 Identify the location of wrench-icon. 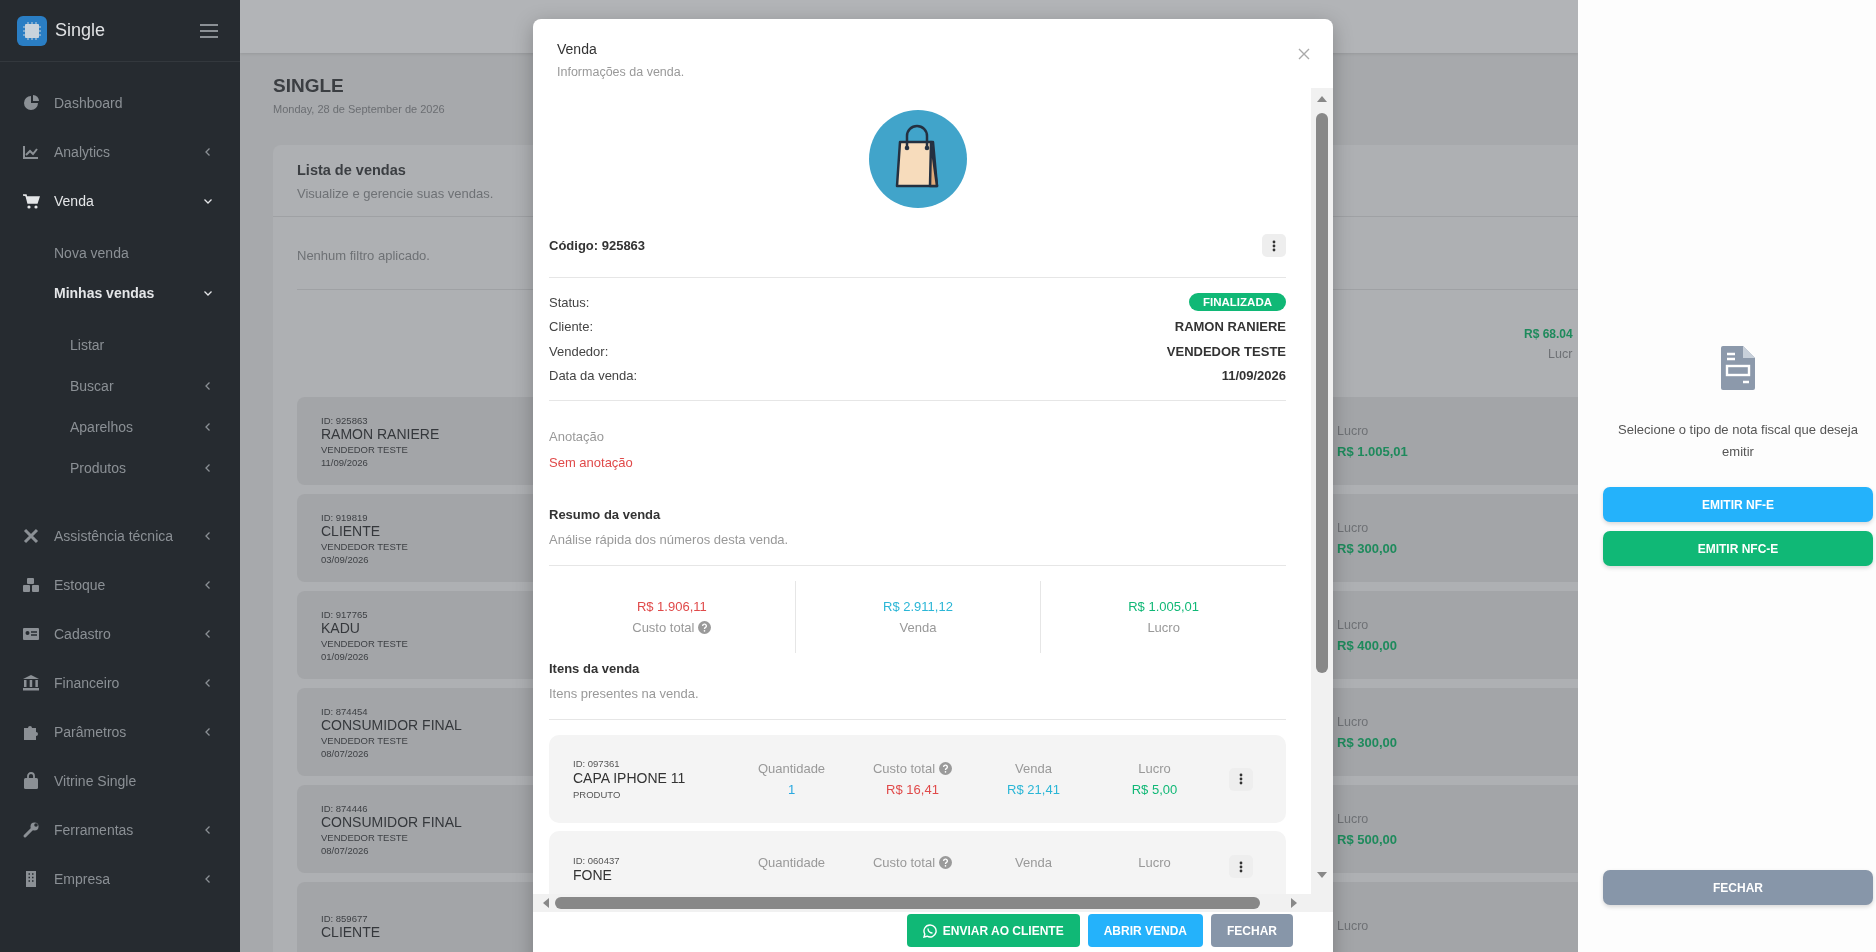
(31, 829).